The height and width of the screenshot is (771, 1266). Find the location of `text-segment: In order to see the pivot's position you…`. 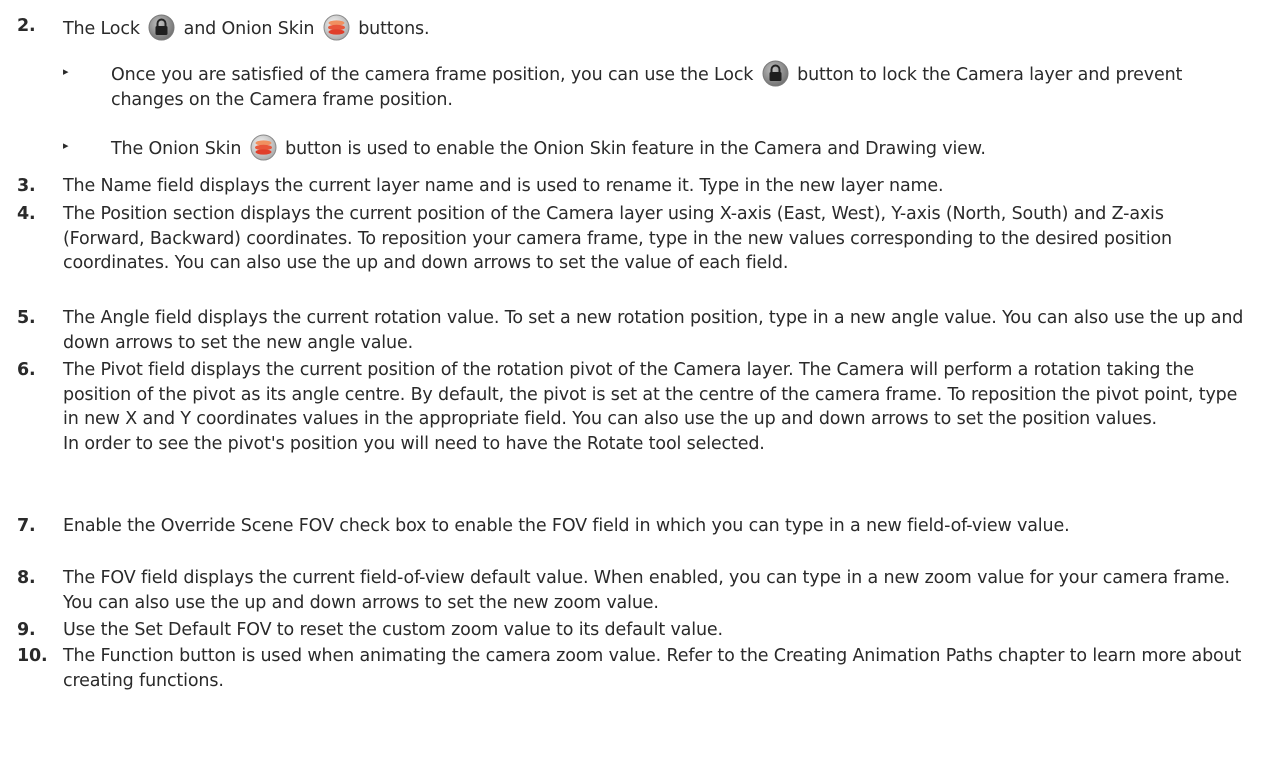

text-segment: In order to see the pivot's position you… is located at coordinates (414, 443).